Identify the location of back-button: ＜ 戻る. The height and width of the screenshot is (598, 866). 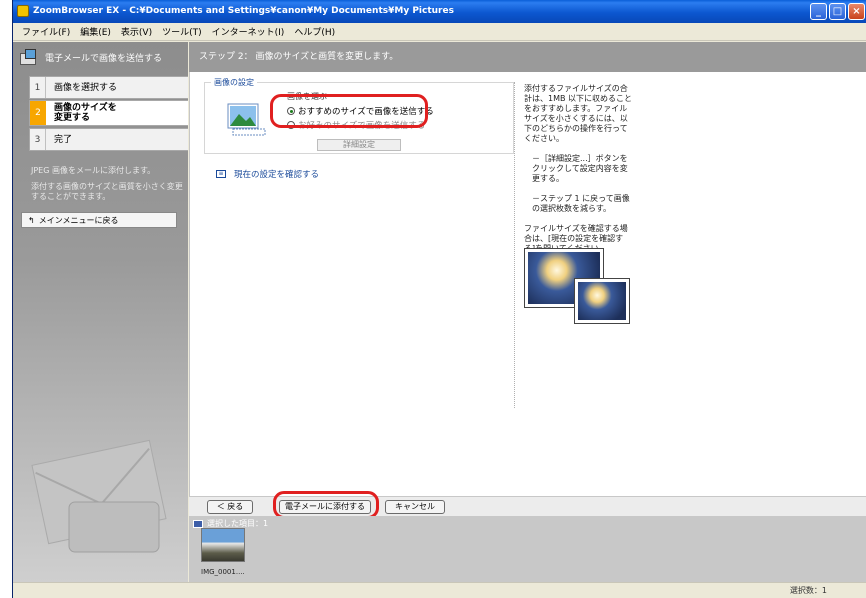
(230, 507).